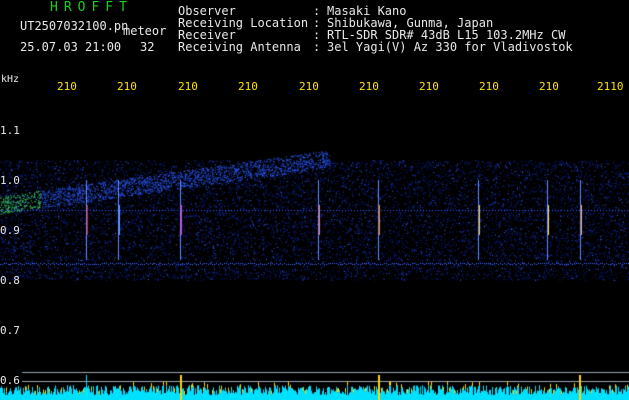 This screenshot has height=400, width=629. Describe the element at coordinates (145, 31) in the screenshot. I see `observation-type: meteor` at that location.